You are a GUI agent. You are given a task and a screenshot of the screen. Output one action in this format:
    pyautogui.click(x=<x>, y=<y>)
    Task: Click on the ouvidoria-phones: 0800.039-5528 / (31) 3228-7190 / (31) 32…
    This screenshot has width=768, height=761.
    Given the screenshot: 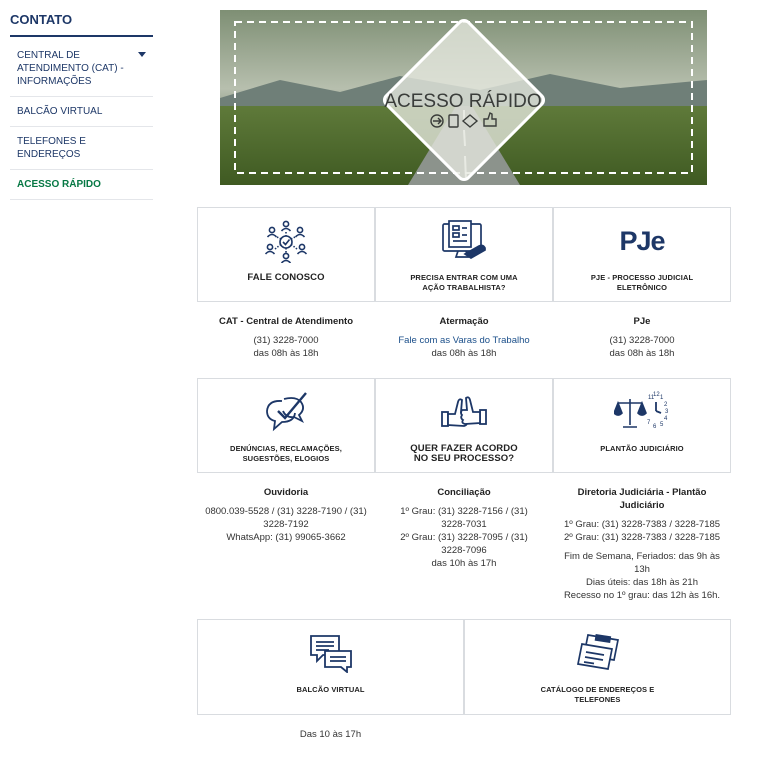 What is the action you would take?
    pyautogui.click(x=286, y=518)
    